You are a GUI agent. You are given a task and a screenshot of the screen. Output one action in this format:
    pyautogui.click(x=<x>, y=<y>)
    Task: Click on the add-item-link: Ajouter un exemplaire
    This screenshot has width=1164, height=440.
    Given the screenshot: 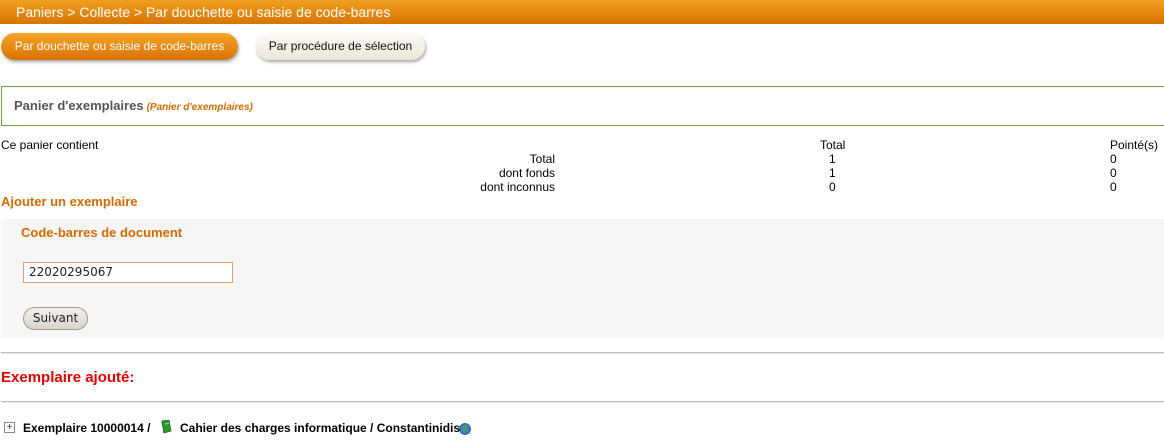 What is the action you would take?
    pyautogui.click(x=69, y=201)
    